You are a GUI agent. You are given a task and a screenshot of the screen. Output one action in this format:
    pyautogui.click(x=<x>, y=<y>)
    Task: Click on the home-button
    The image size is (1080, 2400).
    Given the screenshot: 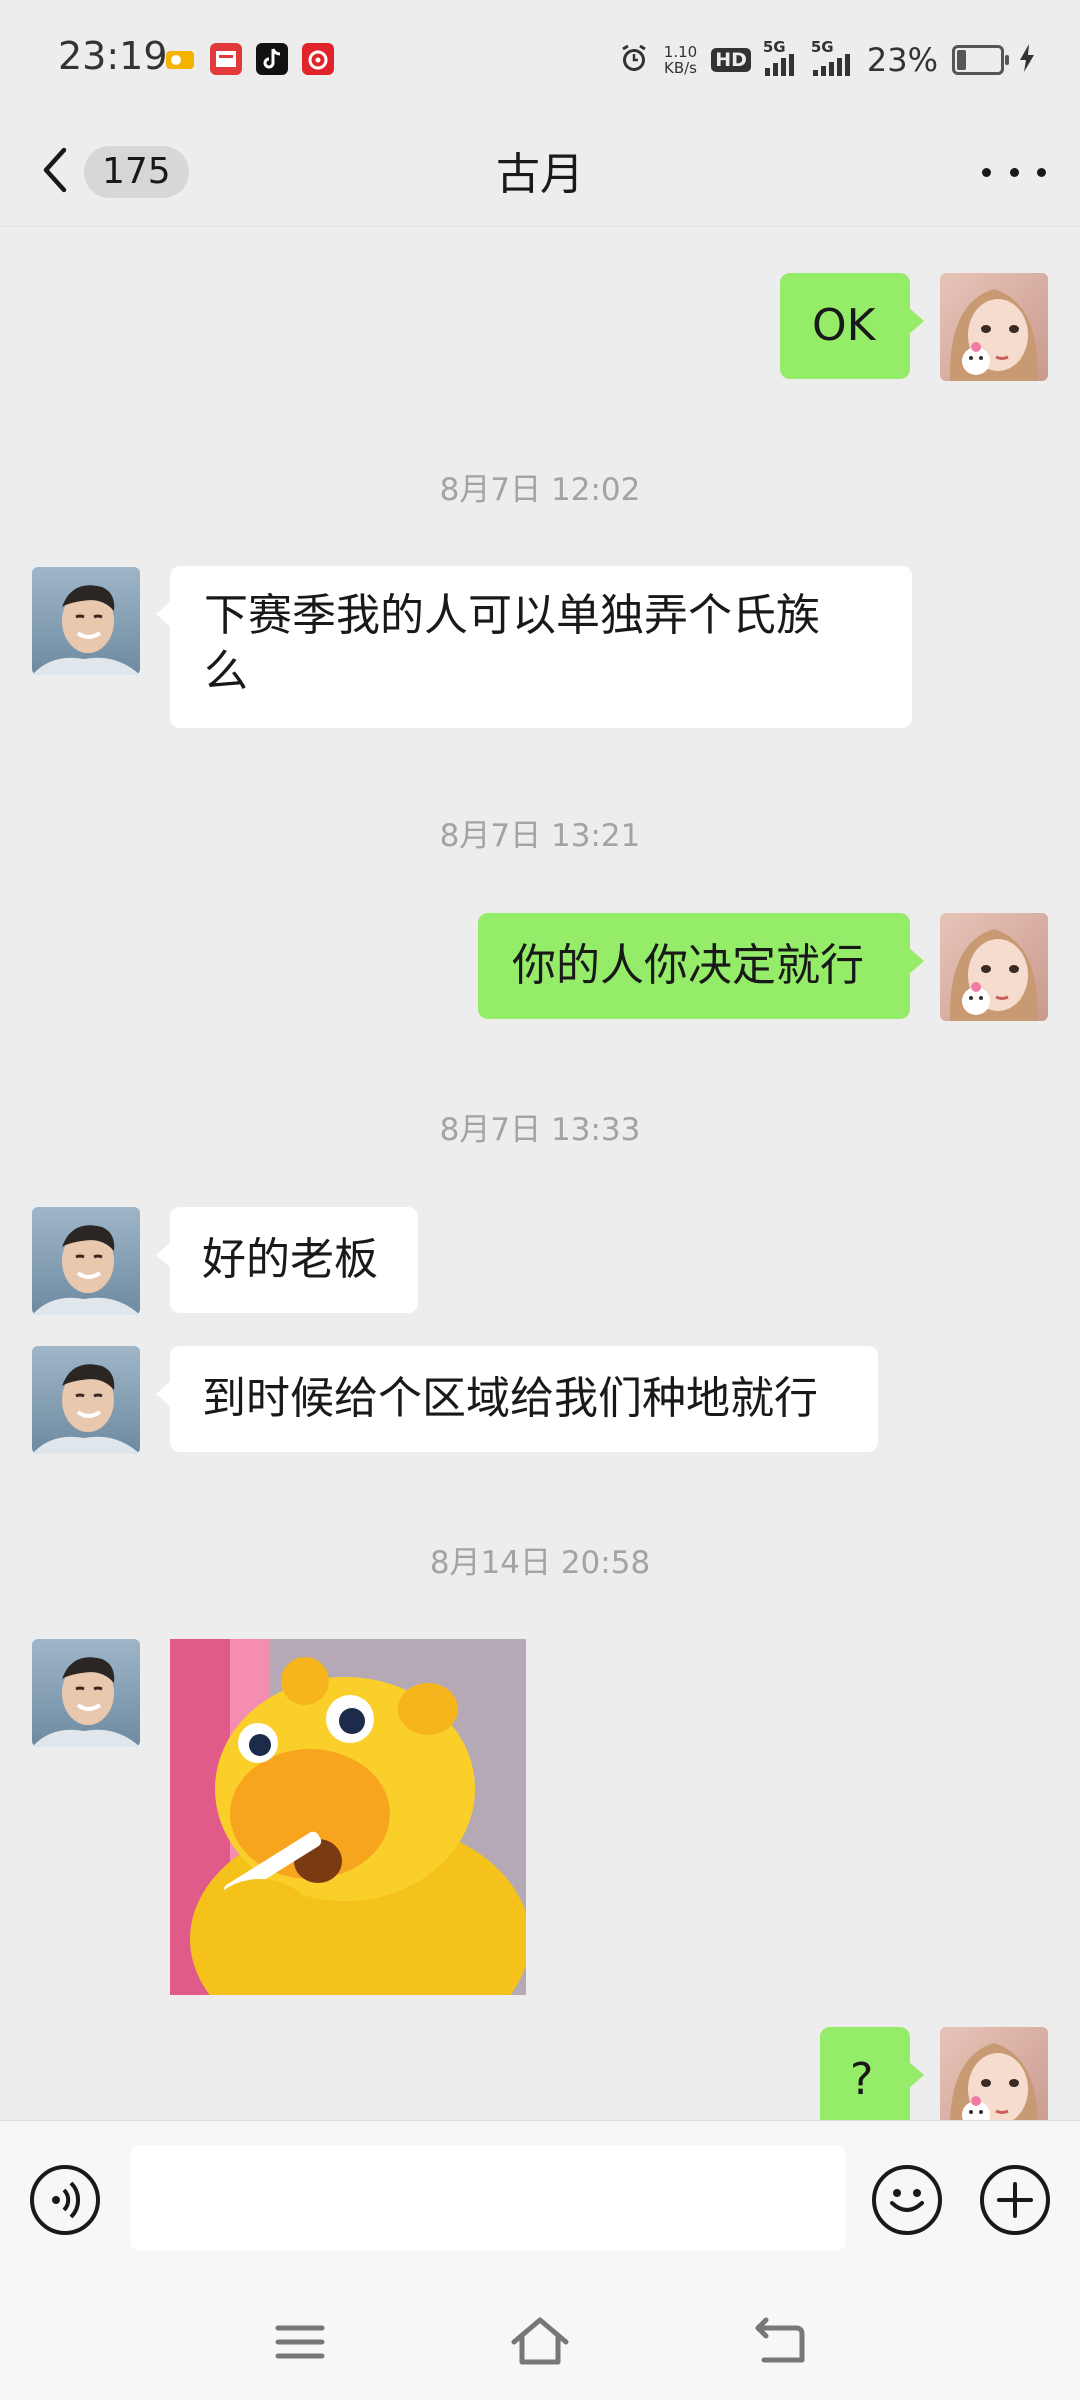 What is the action you would take?
    pyautogui.click(x=540, y=2342)
    